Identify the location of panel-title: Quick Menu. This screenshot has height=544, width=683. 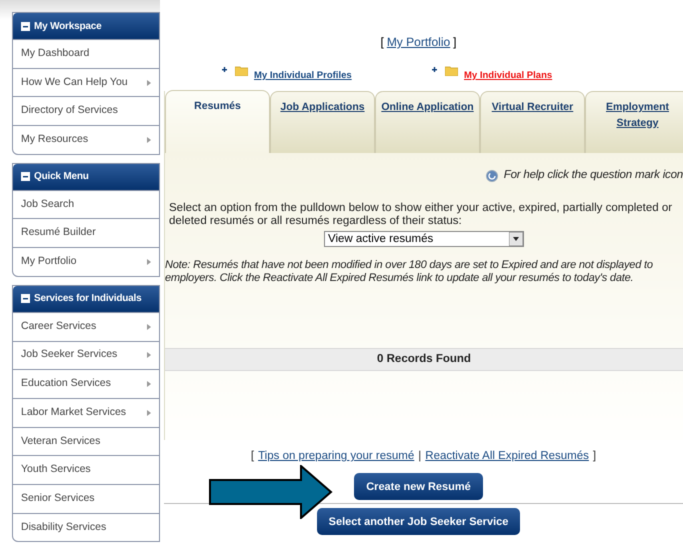
(61, 177).